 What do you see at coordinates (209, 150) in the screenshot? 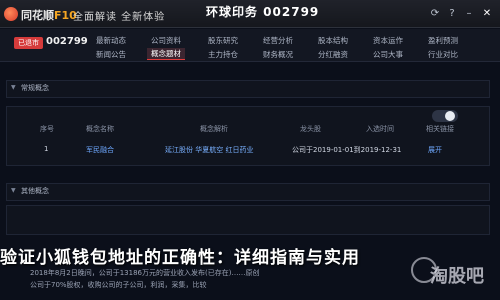
I see `table-cell-leaders: 延江股份 华夏航空 红日药业` at bounding box center [209, 150].